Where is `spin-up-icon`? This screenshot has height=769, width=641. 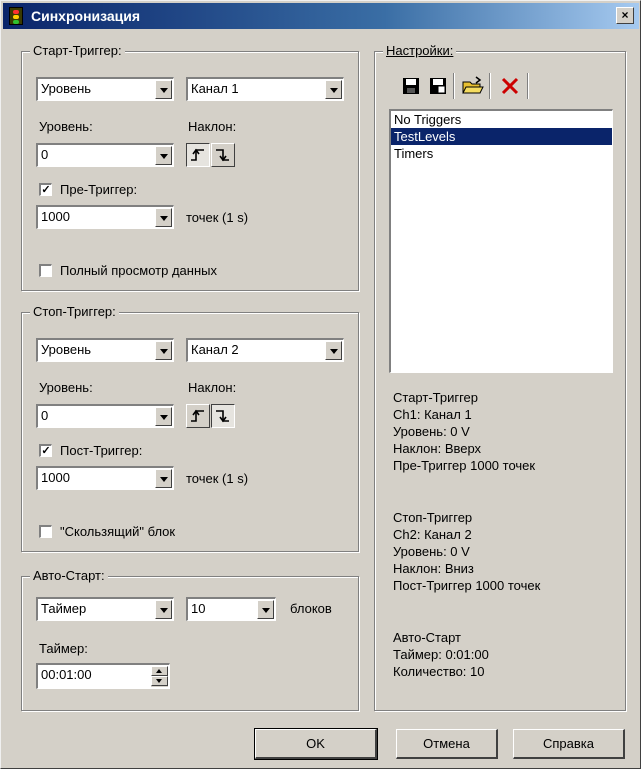
spin-up-icon is located at coordinates (159, 671).